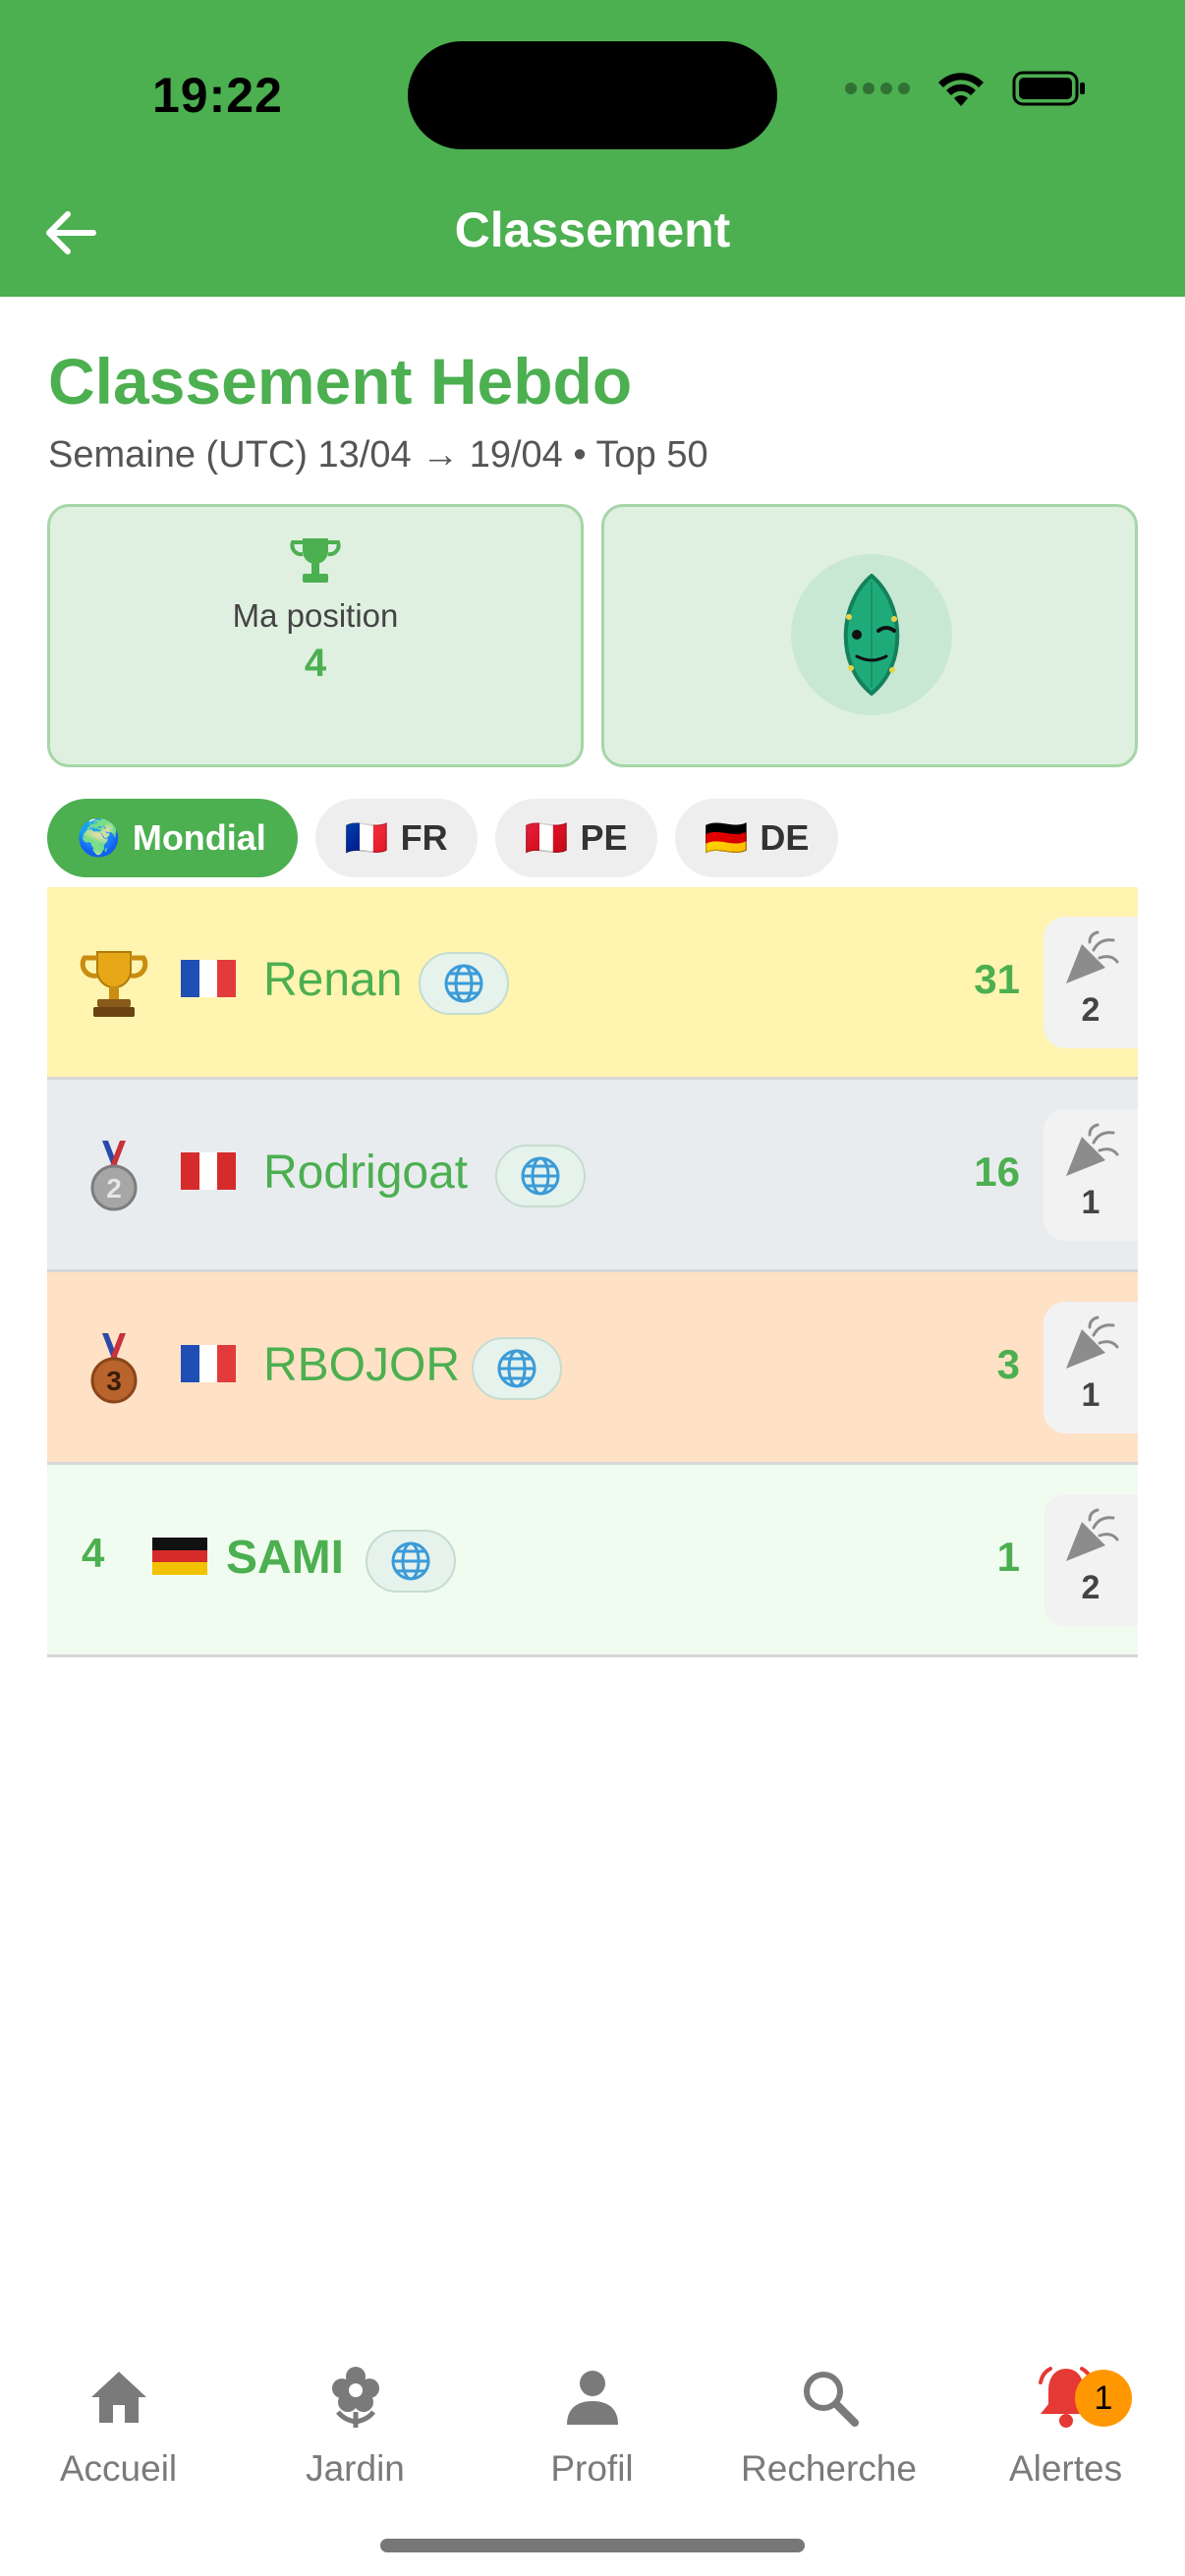 The width and height of the screenshot is (1185, 2576). I want to click on bronze-medal-icon: 3, so click(114, 1368).